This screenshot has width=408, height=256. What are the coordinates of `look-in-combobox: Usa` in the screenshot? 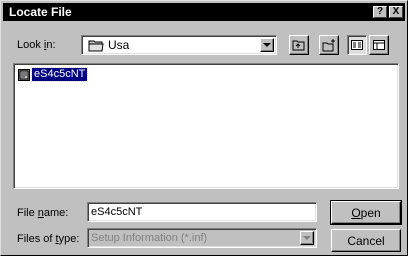 It's located at (179, 45).